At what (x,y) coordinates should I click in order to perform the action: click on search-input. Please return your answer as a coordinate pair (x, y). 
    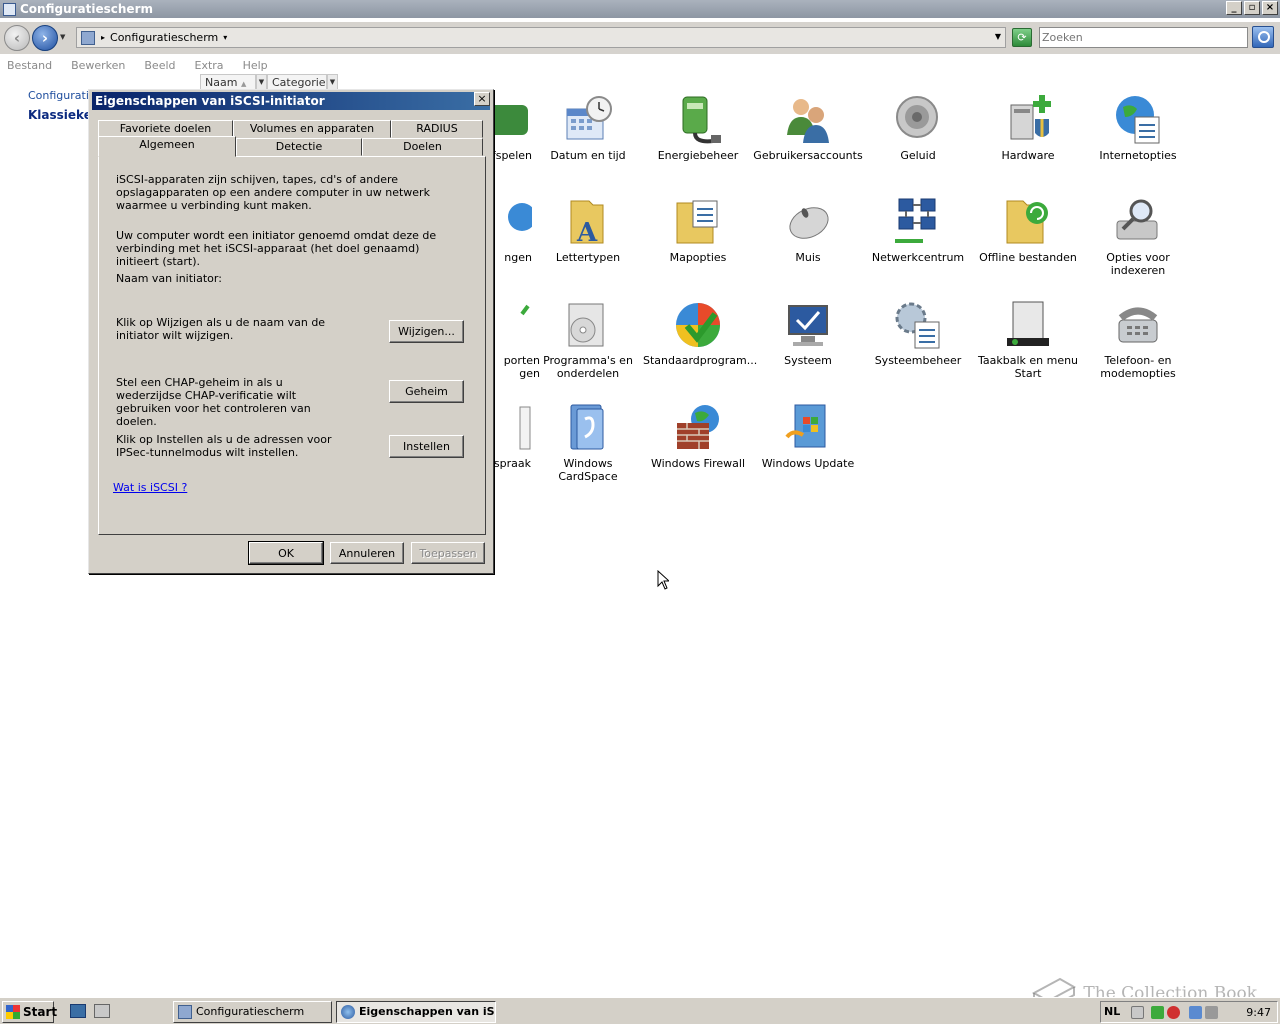
    Looking at the image, I should click on (1143, 37).